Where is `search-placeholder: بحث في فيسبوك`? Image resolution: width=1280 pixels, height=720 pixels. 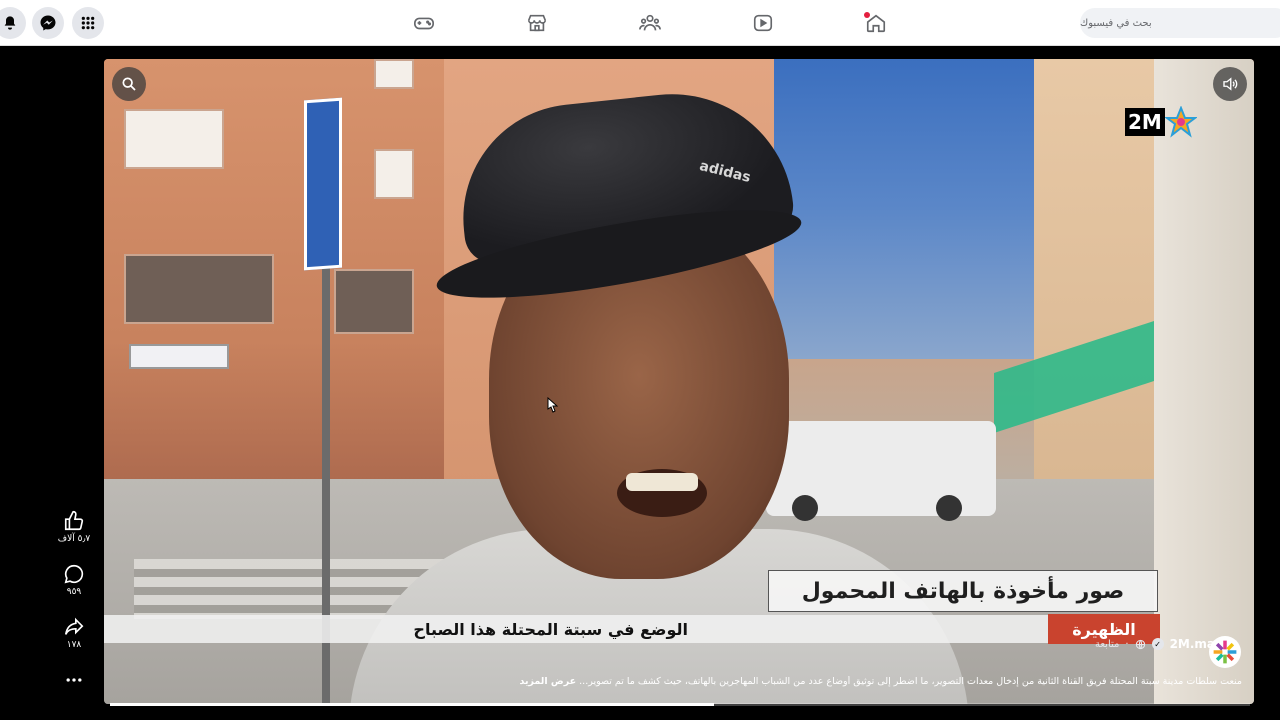 search-placeholder: بحث في فيسبوك is located at coordinates (1116, 23).